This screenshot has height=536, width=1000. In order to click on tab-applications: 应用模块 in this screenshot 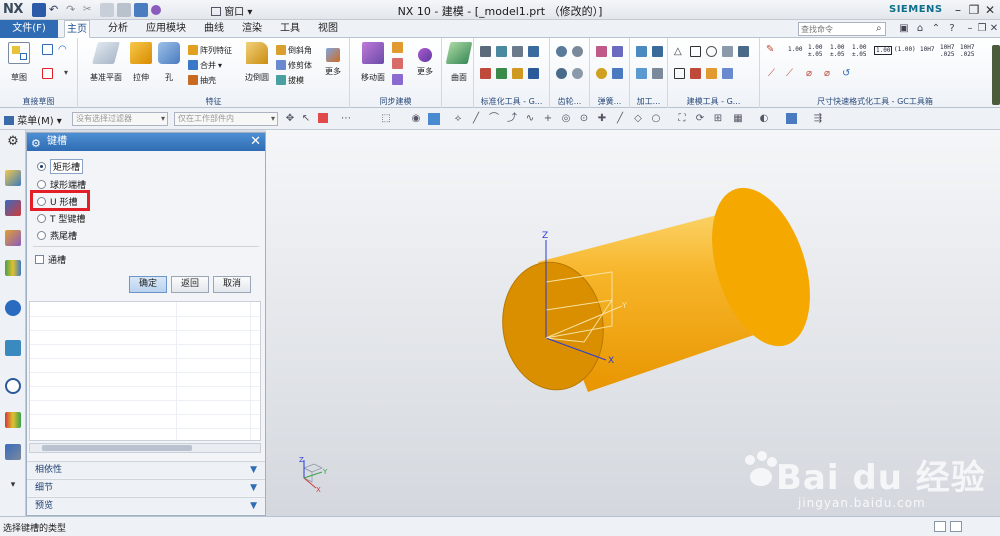, I will do `click(166, 29)`.